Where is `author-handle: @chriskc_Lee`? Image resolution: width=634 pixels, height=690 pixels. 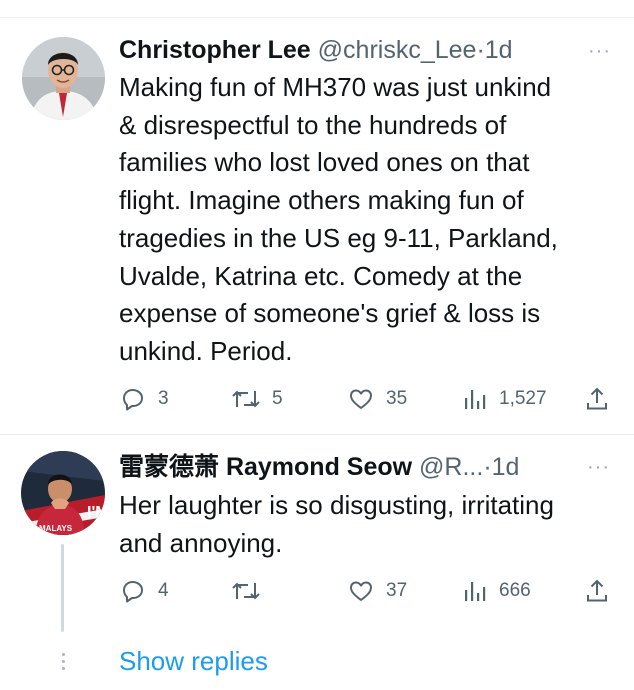
author-handle: @chriskc_Lee is located at coordinates (397, 50).